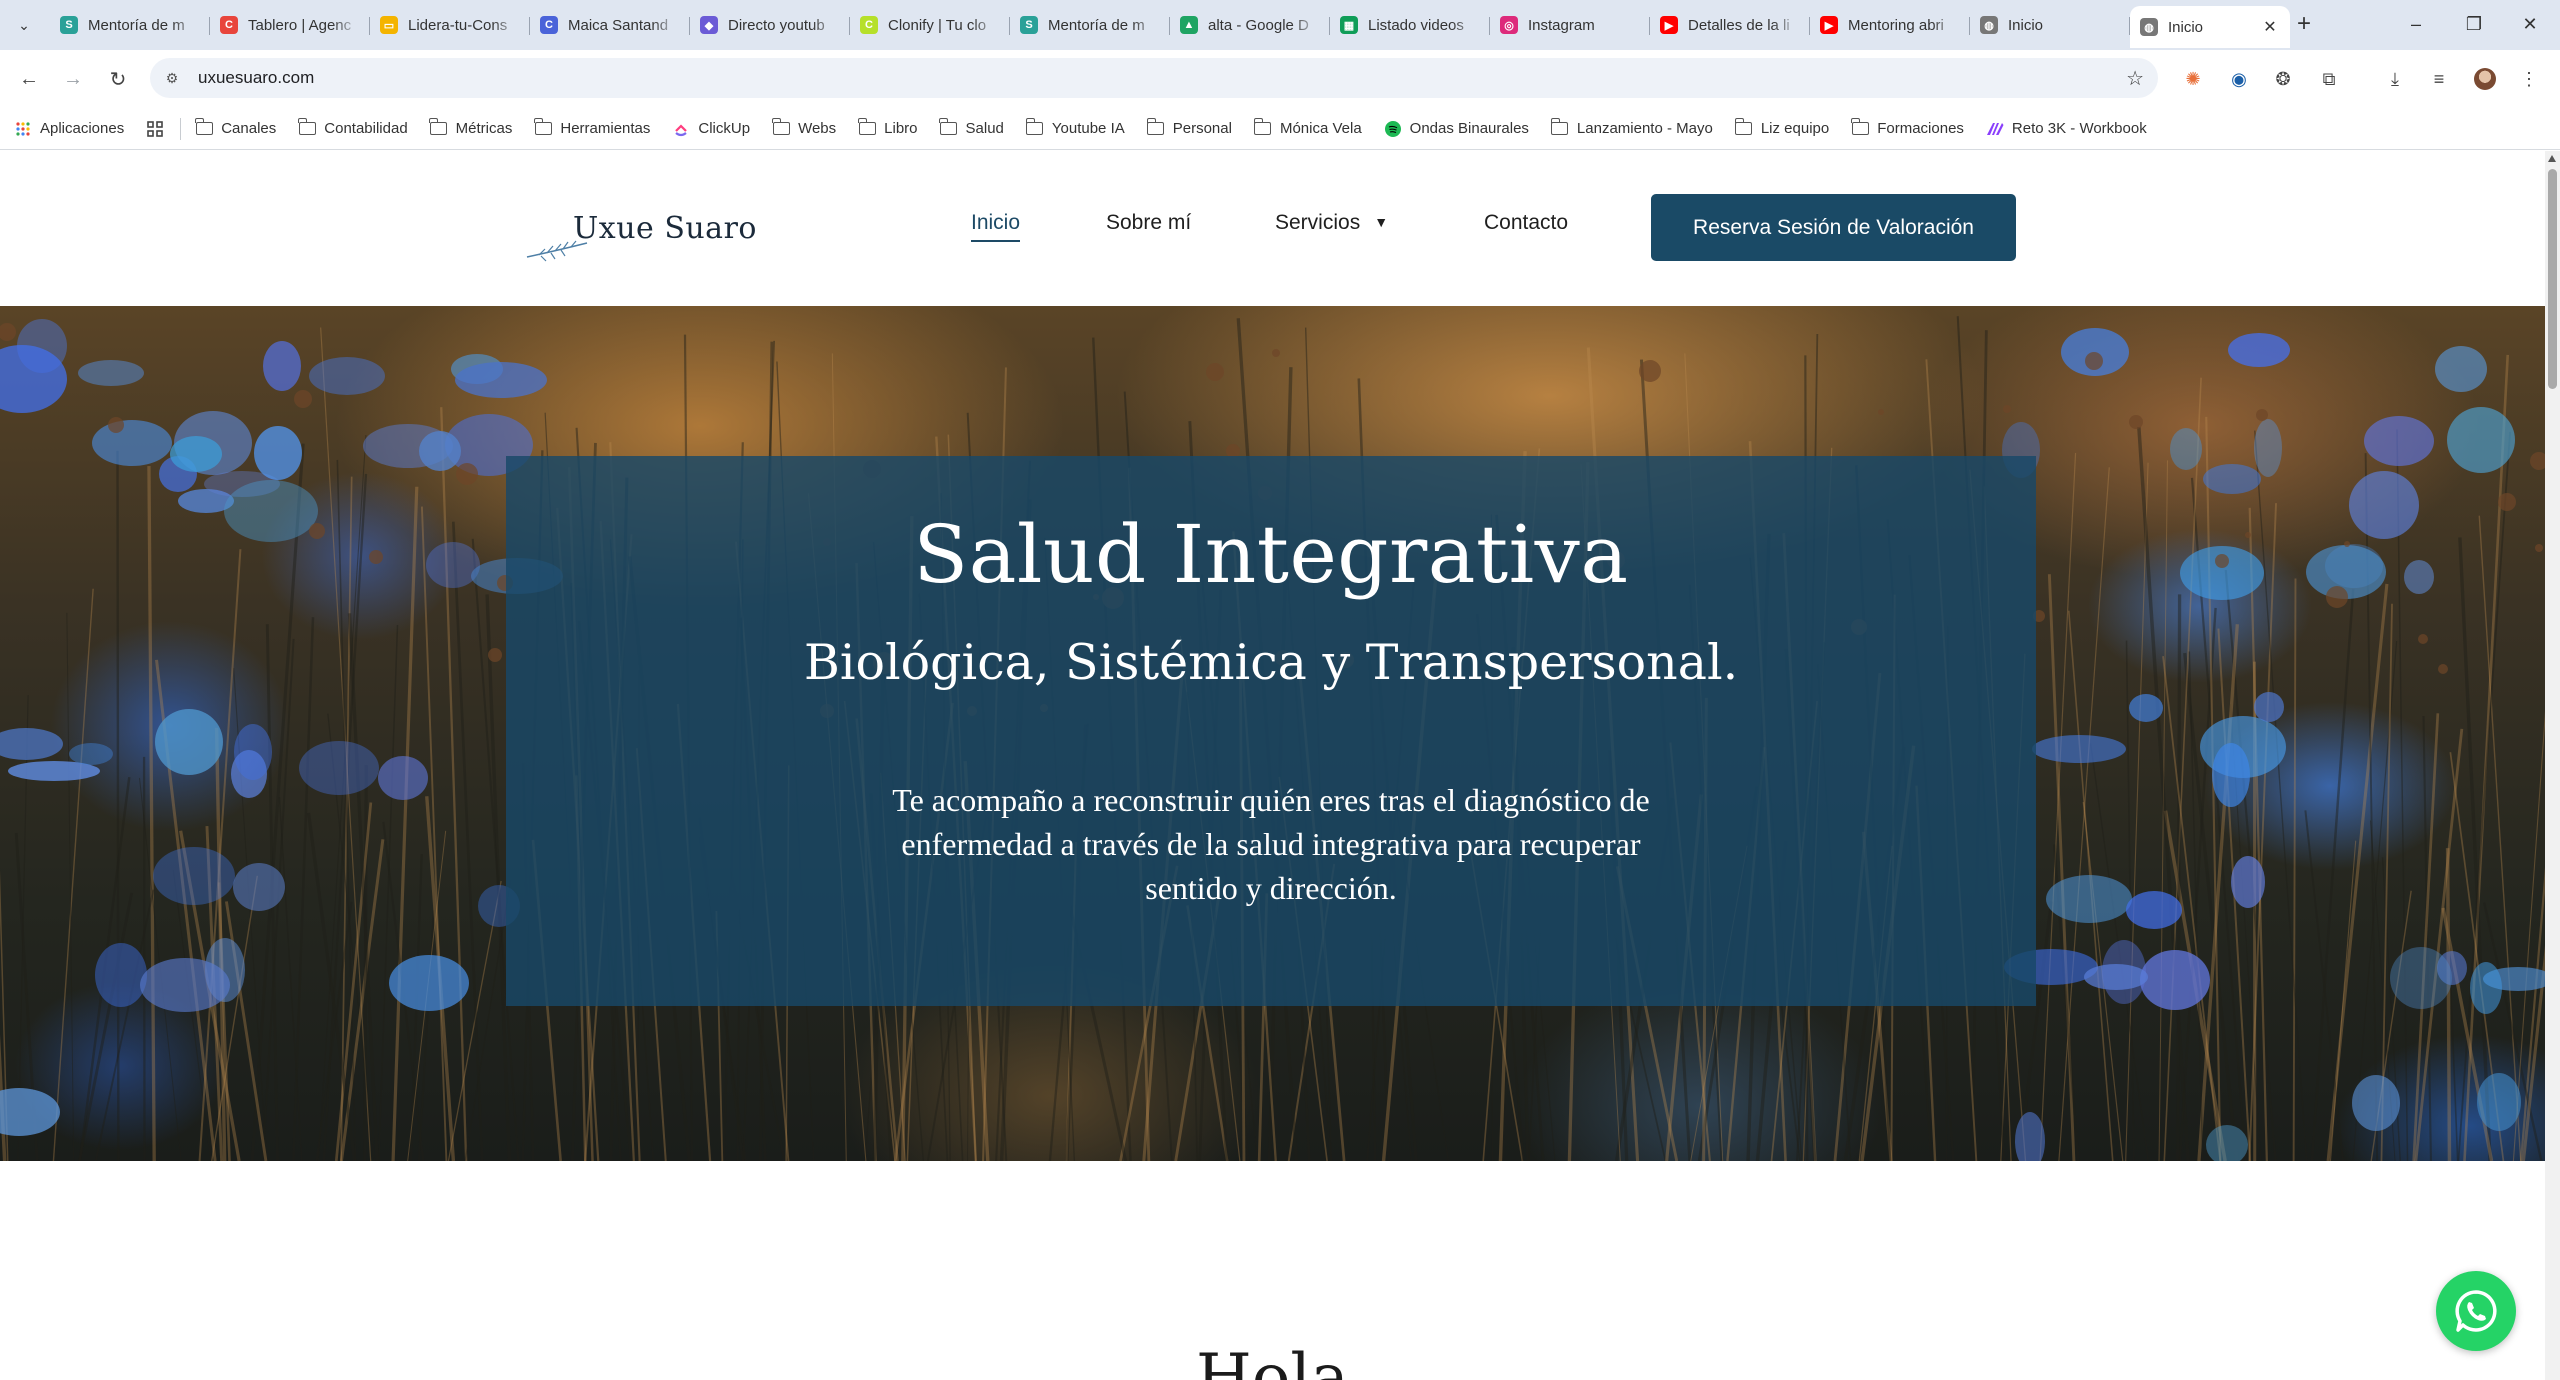 This screenshot has width=2560, height=1380. What do you see at coordinates (2270, 27) in the screenshot?
I see `tab-close-icon: ✕` at bounding box center [2270, 27].